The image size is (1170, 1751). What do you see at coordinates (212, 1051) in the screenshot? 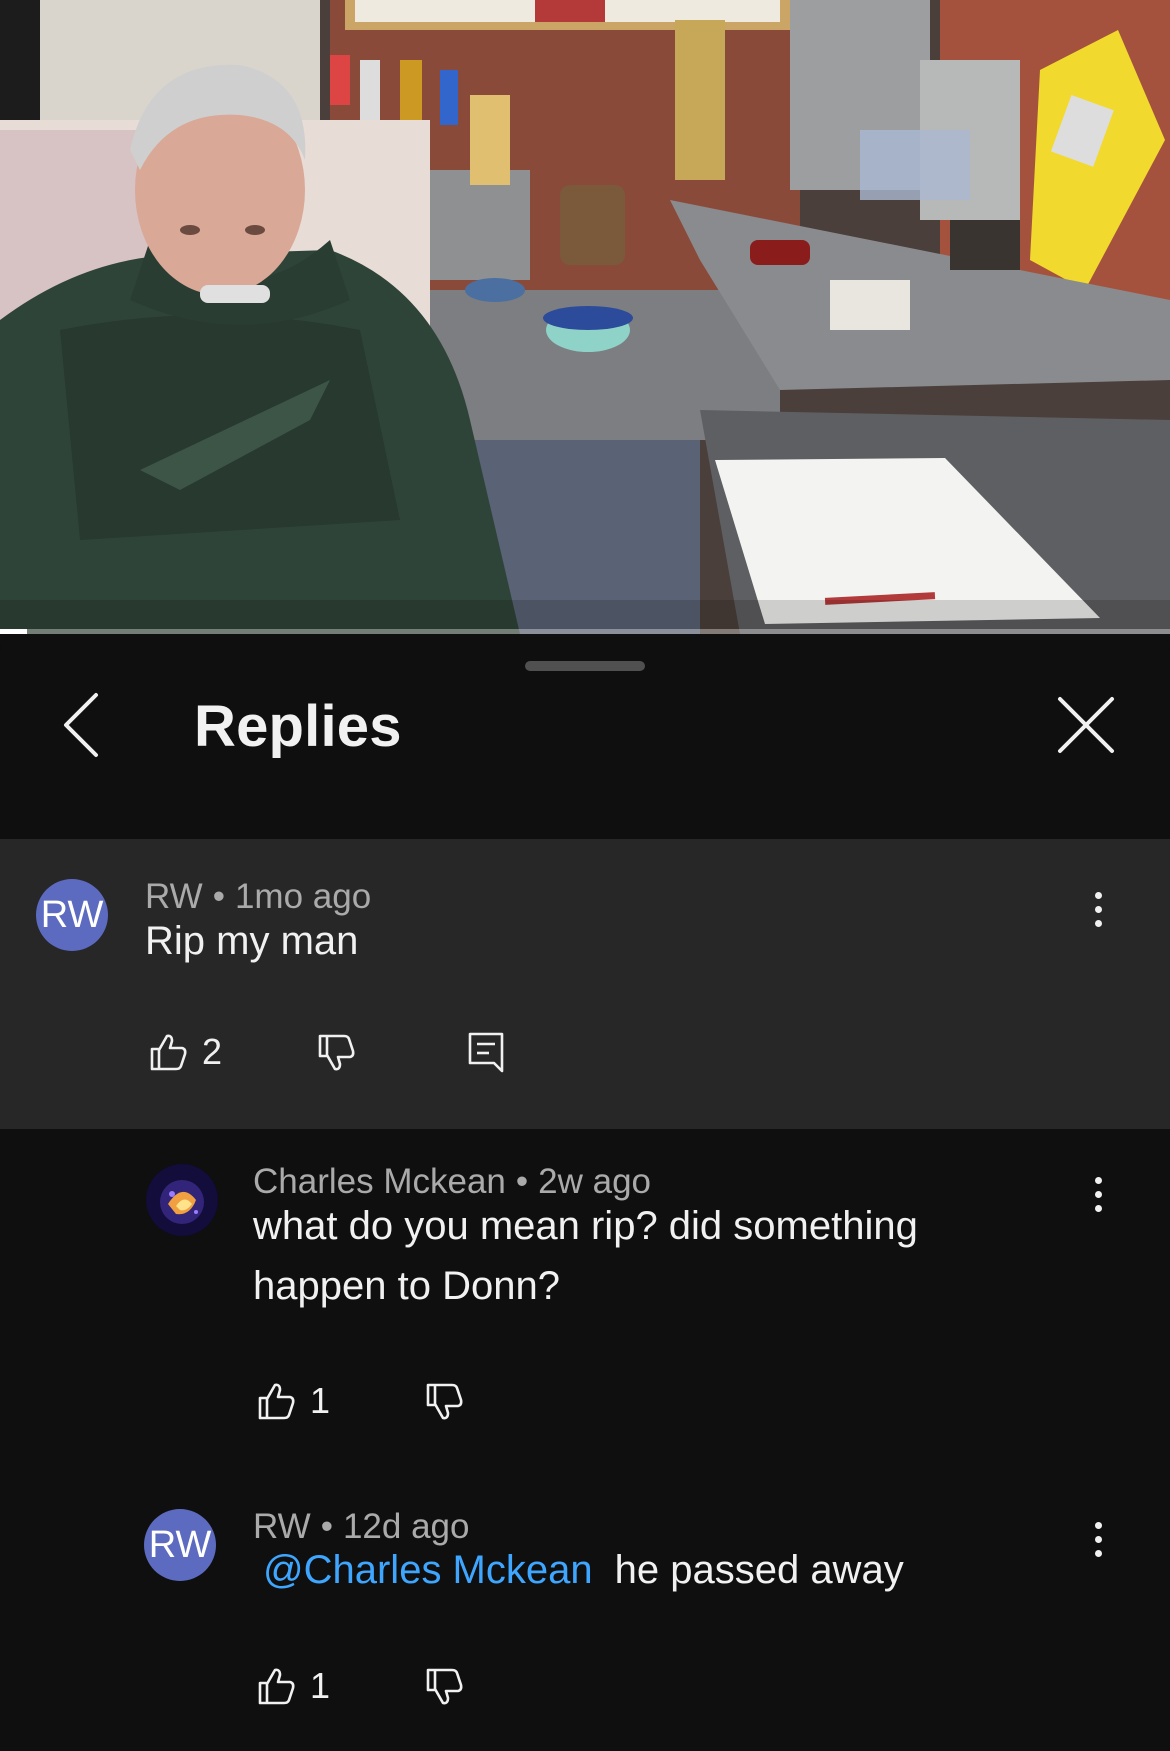
I see `like-count: 2` at bounding box center [212, 1051].